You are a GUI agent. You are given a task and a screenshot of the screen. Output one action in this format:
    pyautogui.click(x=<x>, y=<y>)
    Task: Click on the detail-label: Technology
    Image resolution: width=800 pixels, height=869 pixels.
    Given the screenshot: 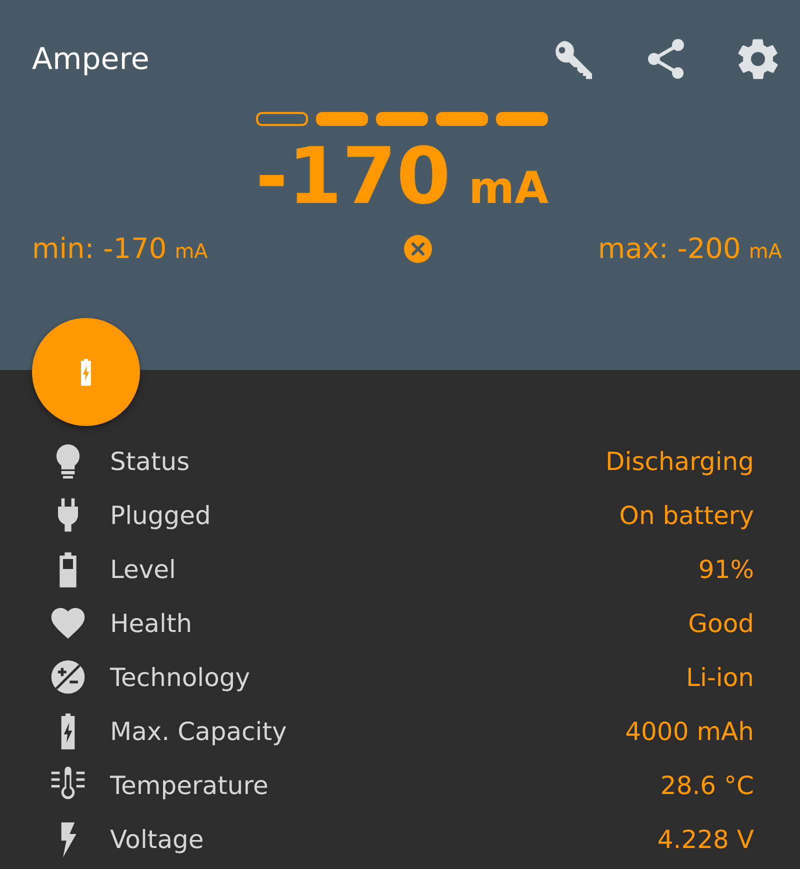 What is the action you would take?
    pyautogui.click(x=181, y=677)
    